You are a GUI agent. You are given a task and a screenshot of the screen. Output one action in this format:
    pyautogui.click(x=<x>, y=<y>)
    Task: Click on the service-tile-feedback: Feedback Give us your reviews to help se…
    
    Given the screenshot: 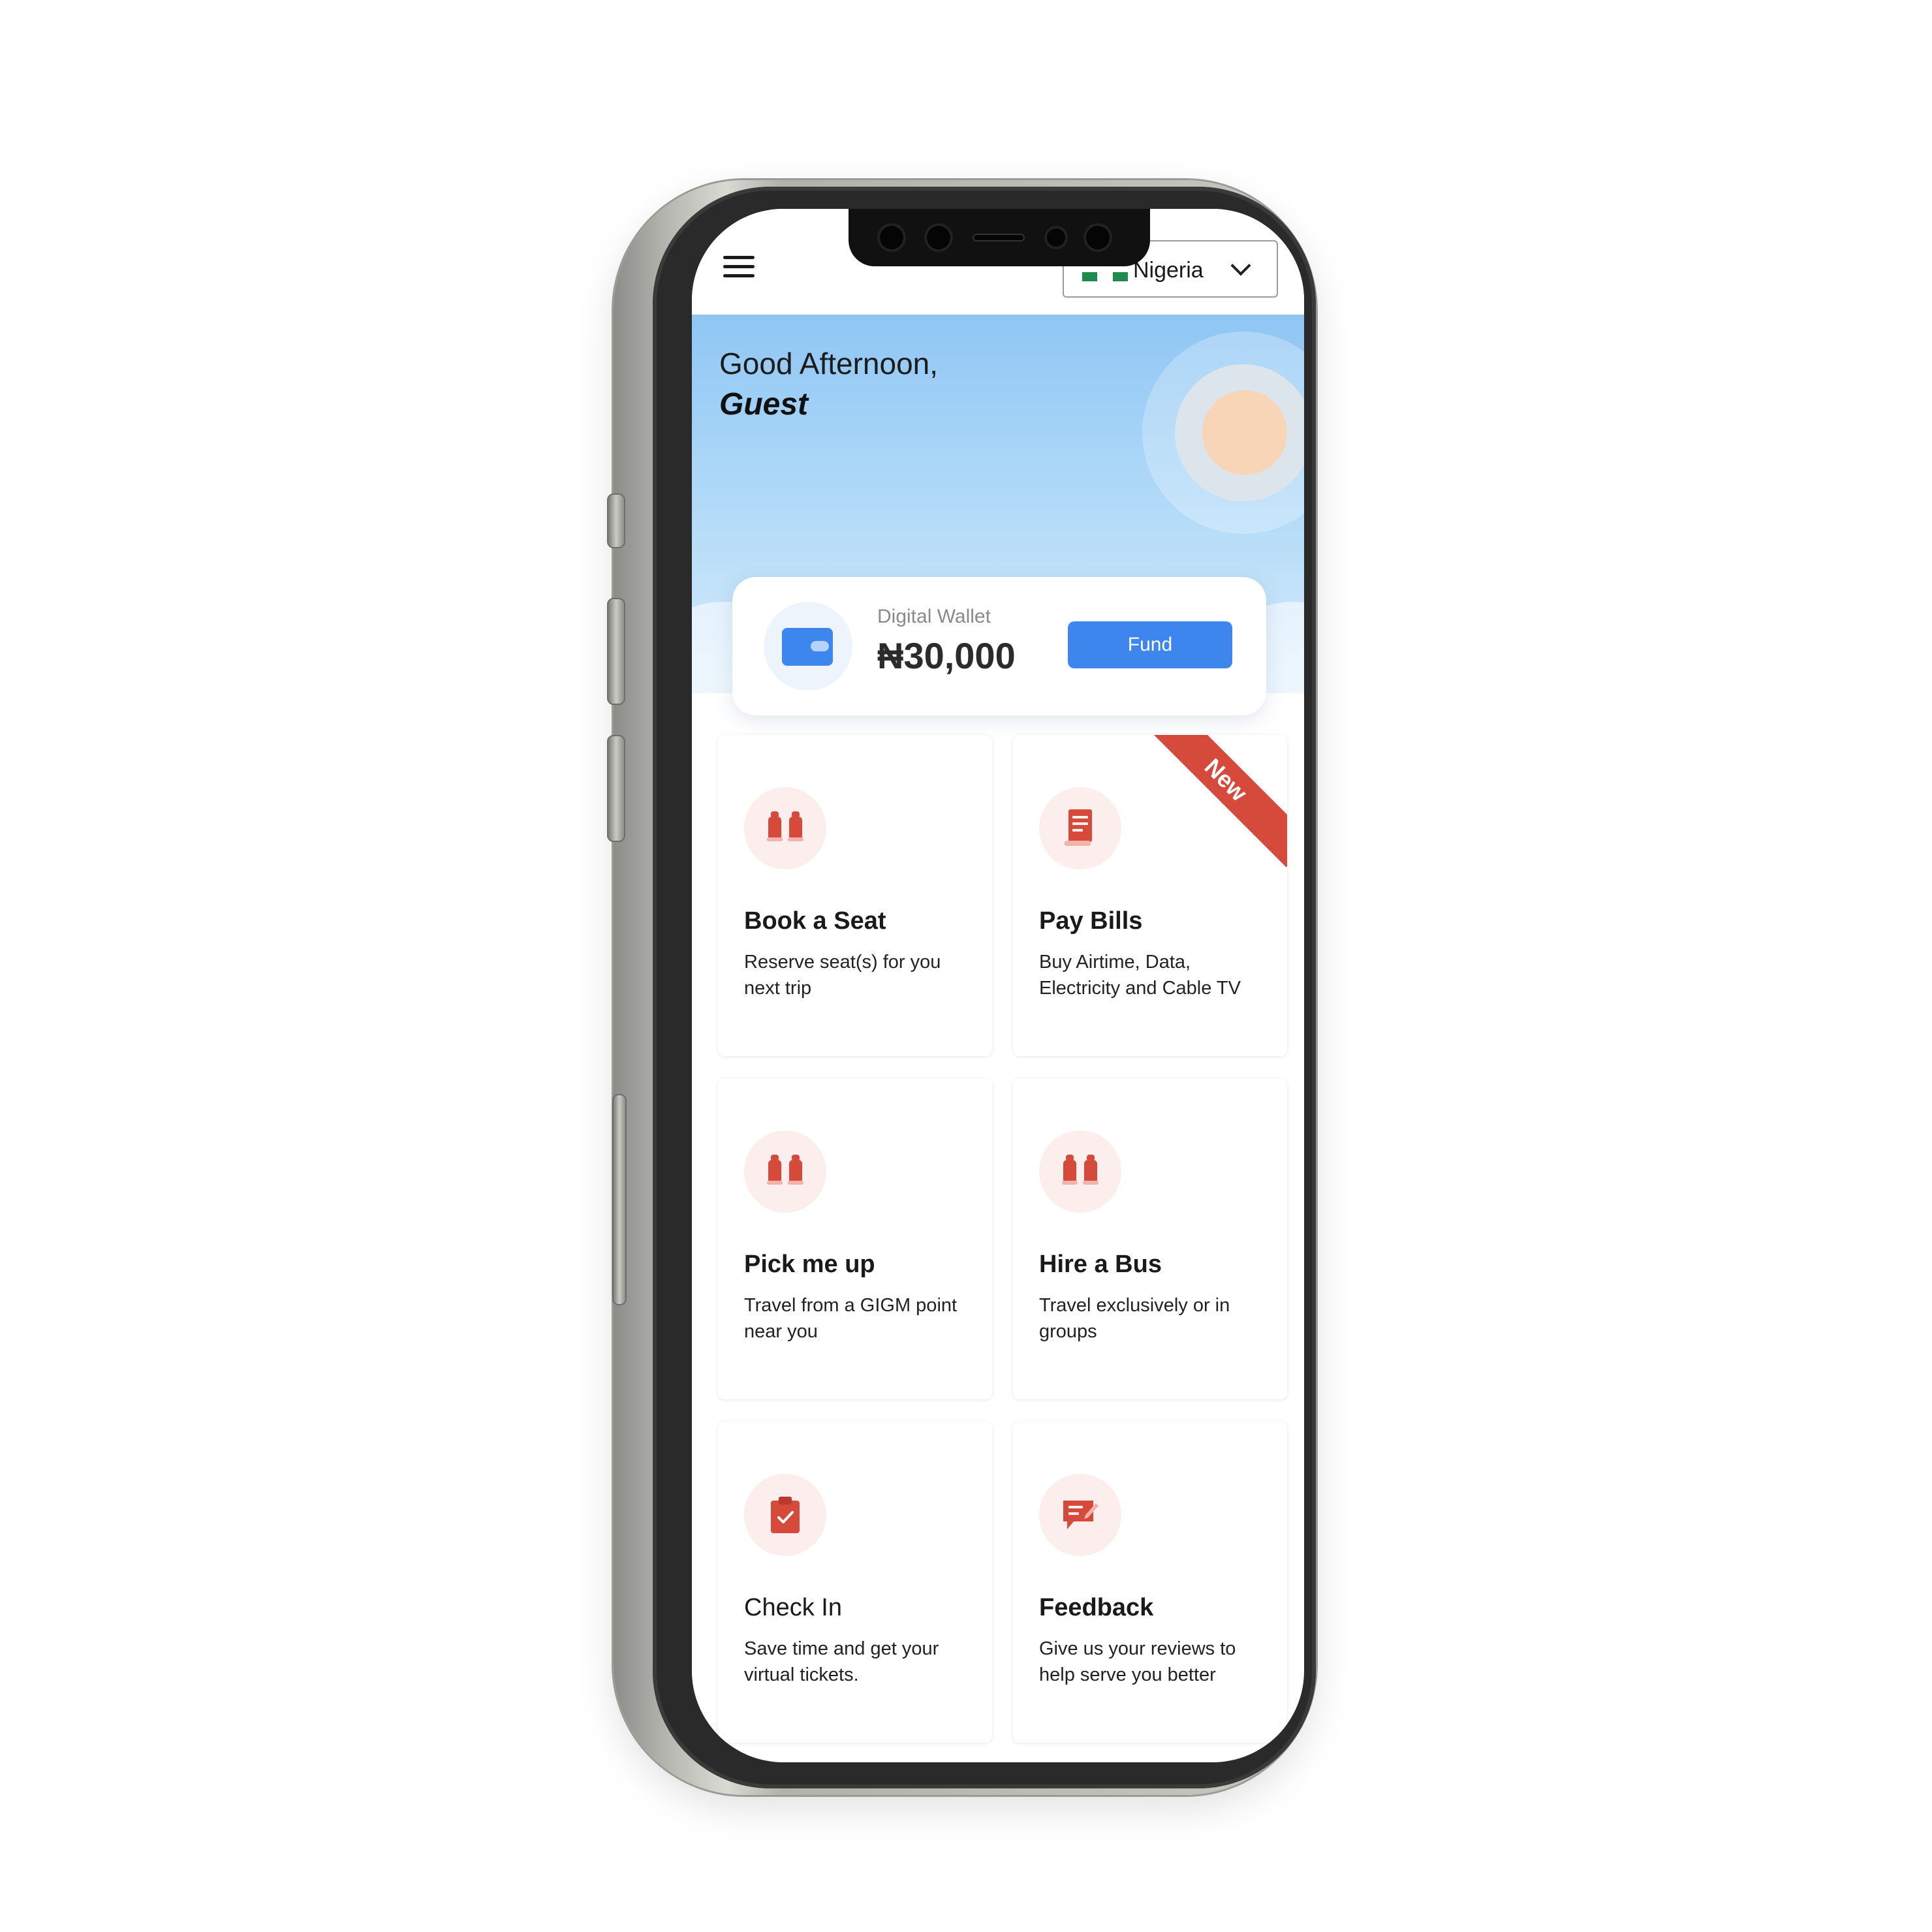 What is the action you would take?
    pyautogui.click(x=1150, y=1582)
    